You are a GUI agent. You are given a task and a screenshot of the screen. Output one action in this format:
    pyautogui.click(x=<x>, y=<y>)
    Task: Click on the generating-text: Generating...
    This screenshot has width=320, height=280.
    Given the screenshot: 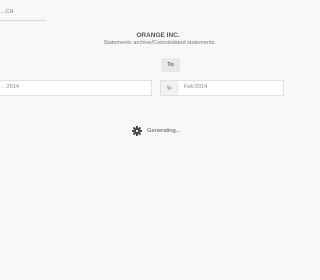 What is the action you would take?
    pyautogui.click(x=164, y=131)
    